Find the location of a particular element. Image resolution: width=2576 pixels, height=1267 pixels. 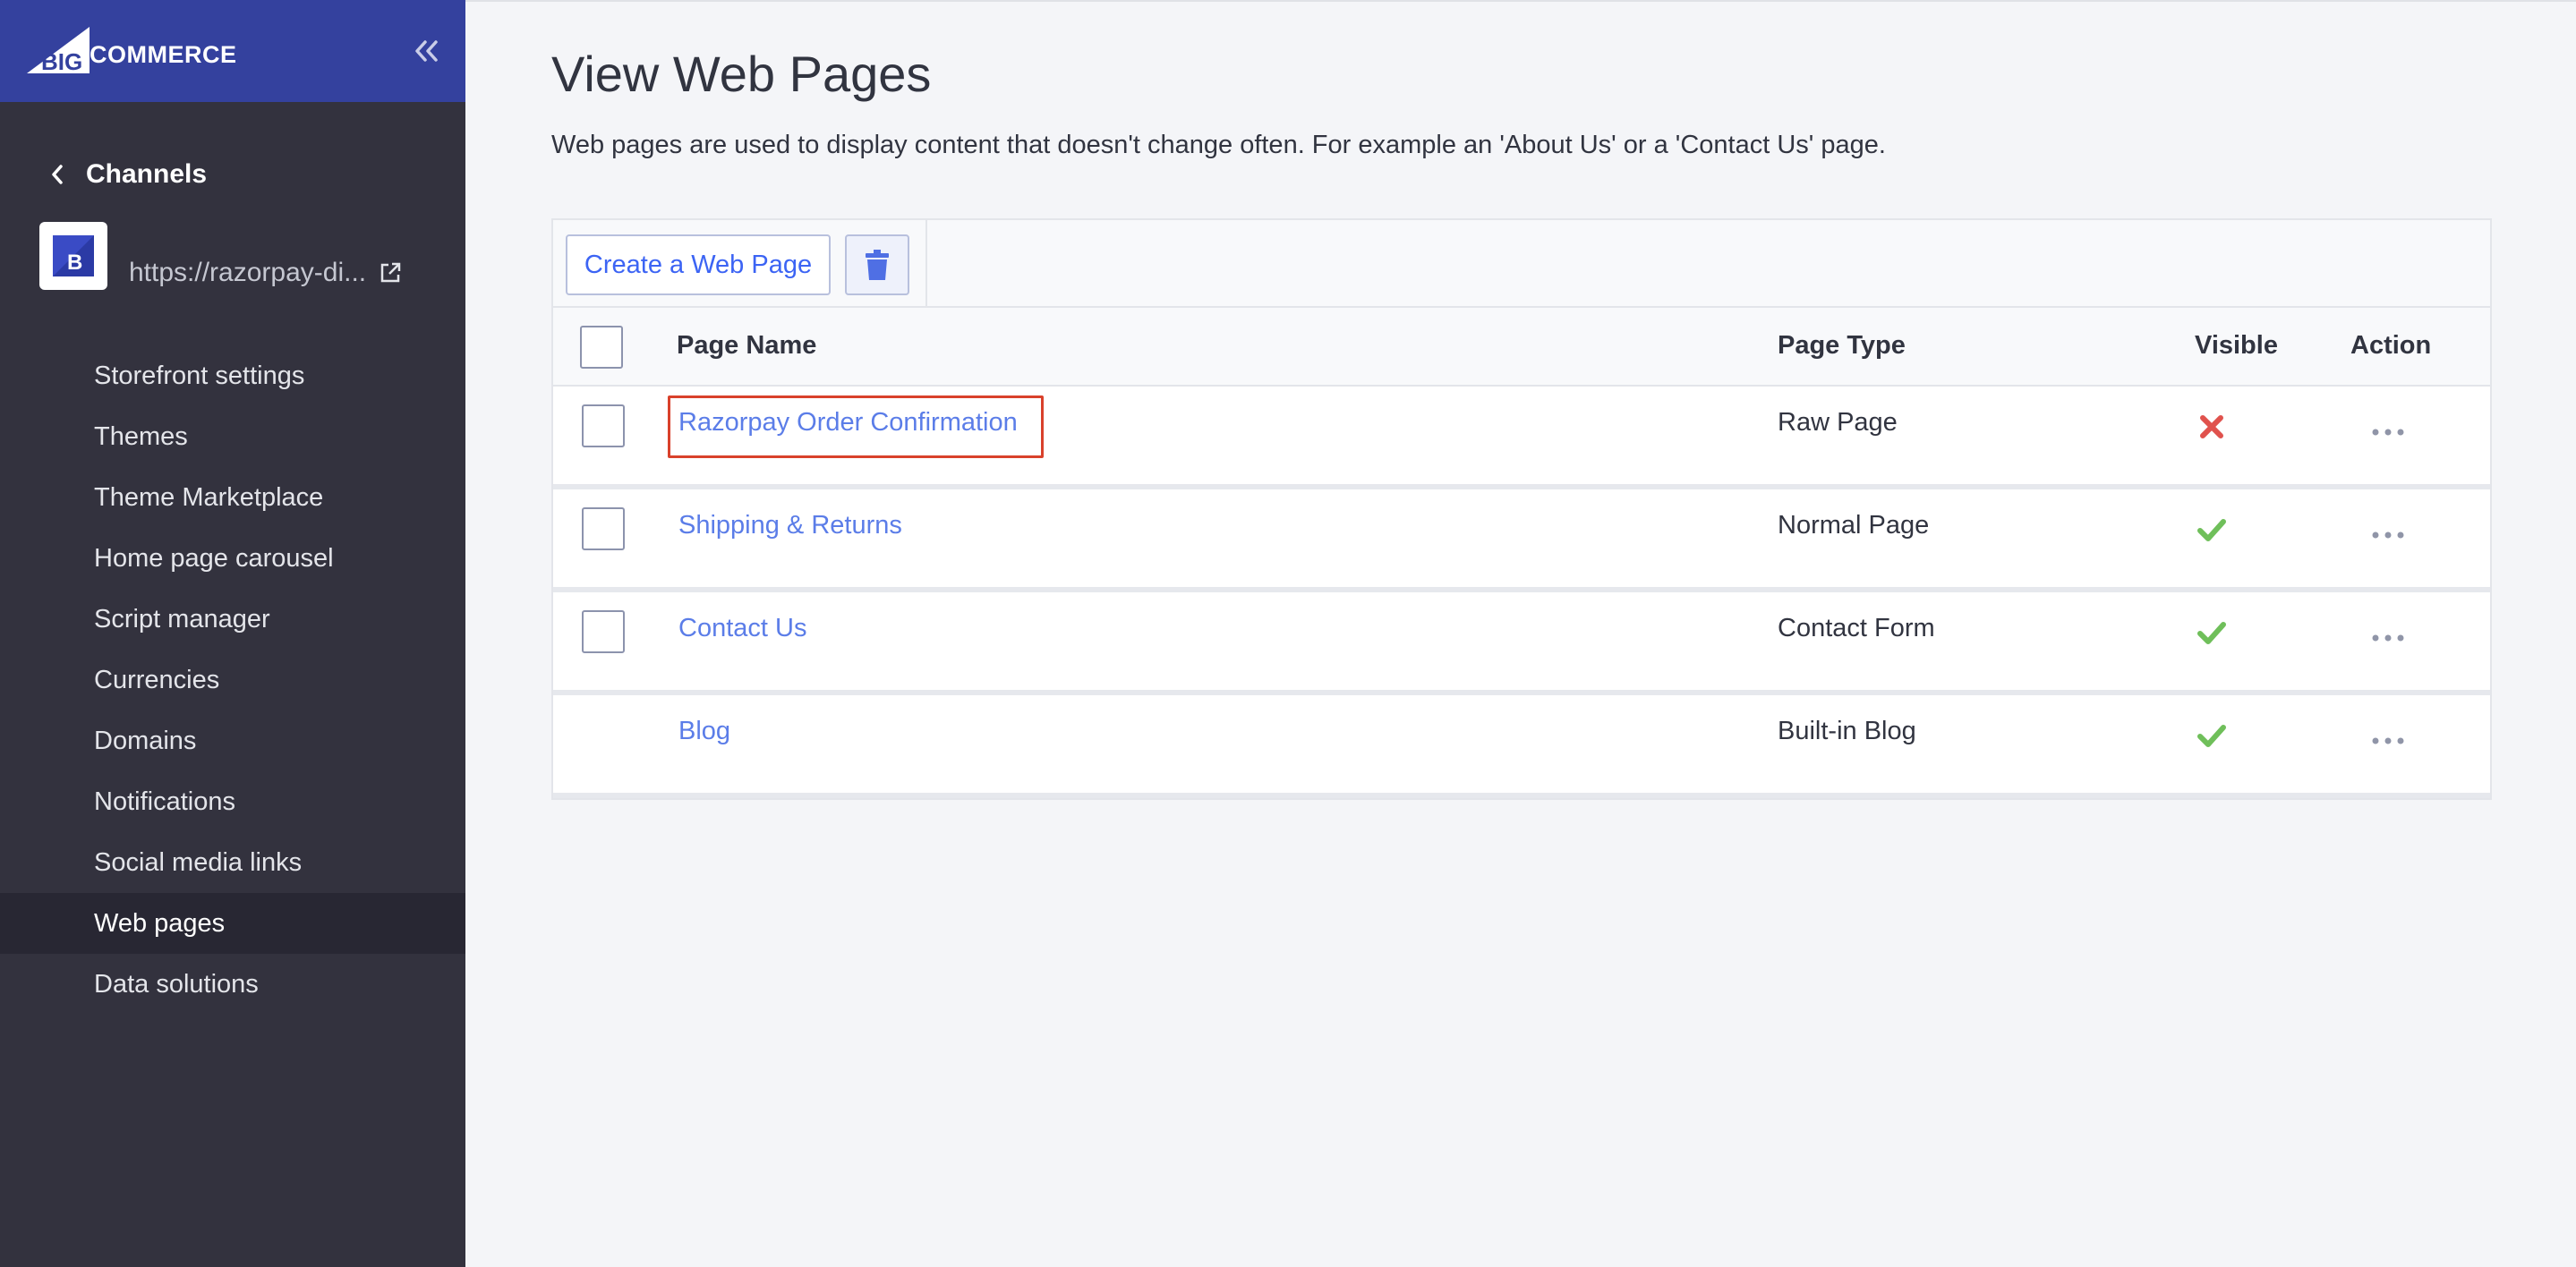

table-row: Razorpay Order Confirmation Raw Page is located at coordinates (1521, 438).